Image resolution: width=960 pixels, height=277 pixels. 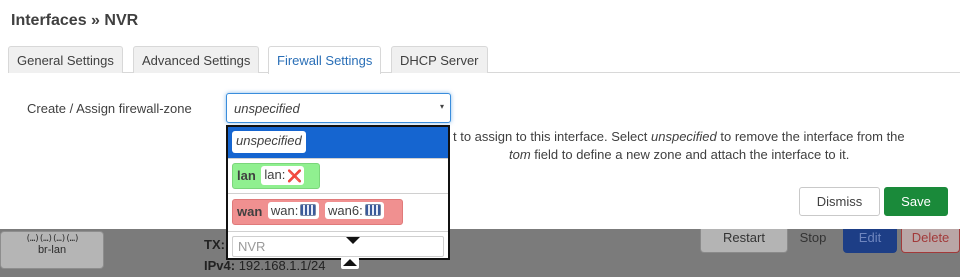 I want to click on help-text-part: t to assign to this interface. Select, so click(x=552, y=136).